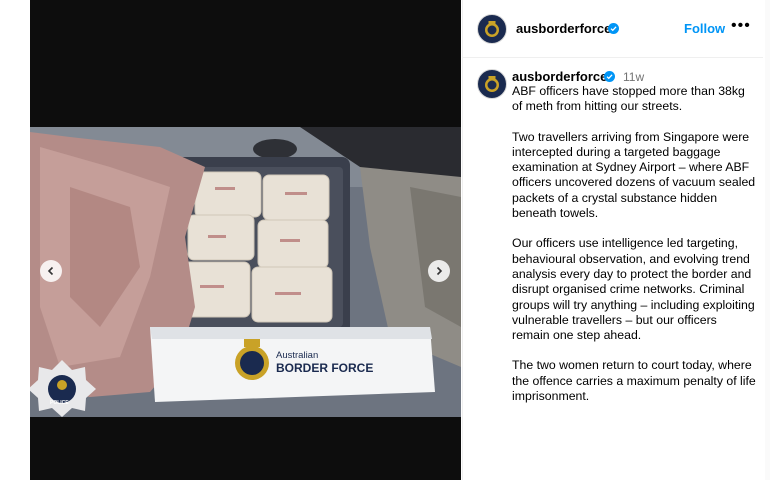 The height and width of the screenshot is (480, 770). I want to click on header-username: ausborderforce, so click(563, 28).